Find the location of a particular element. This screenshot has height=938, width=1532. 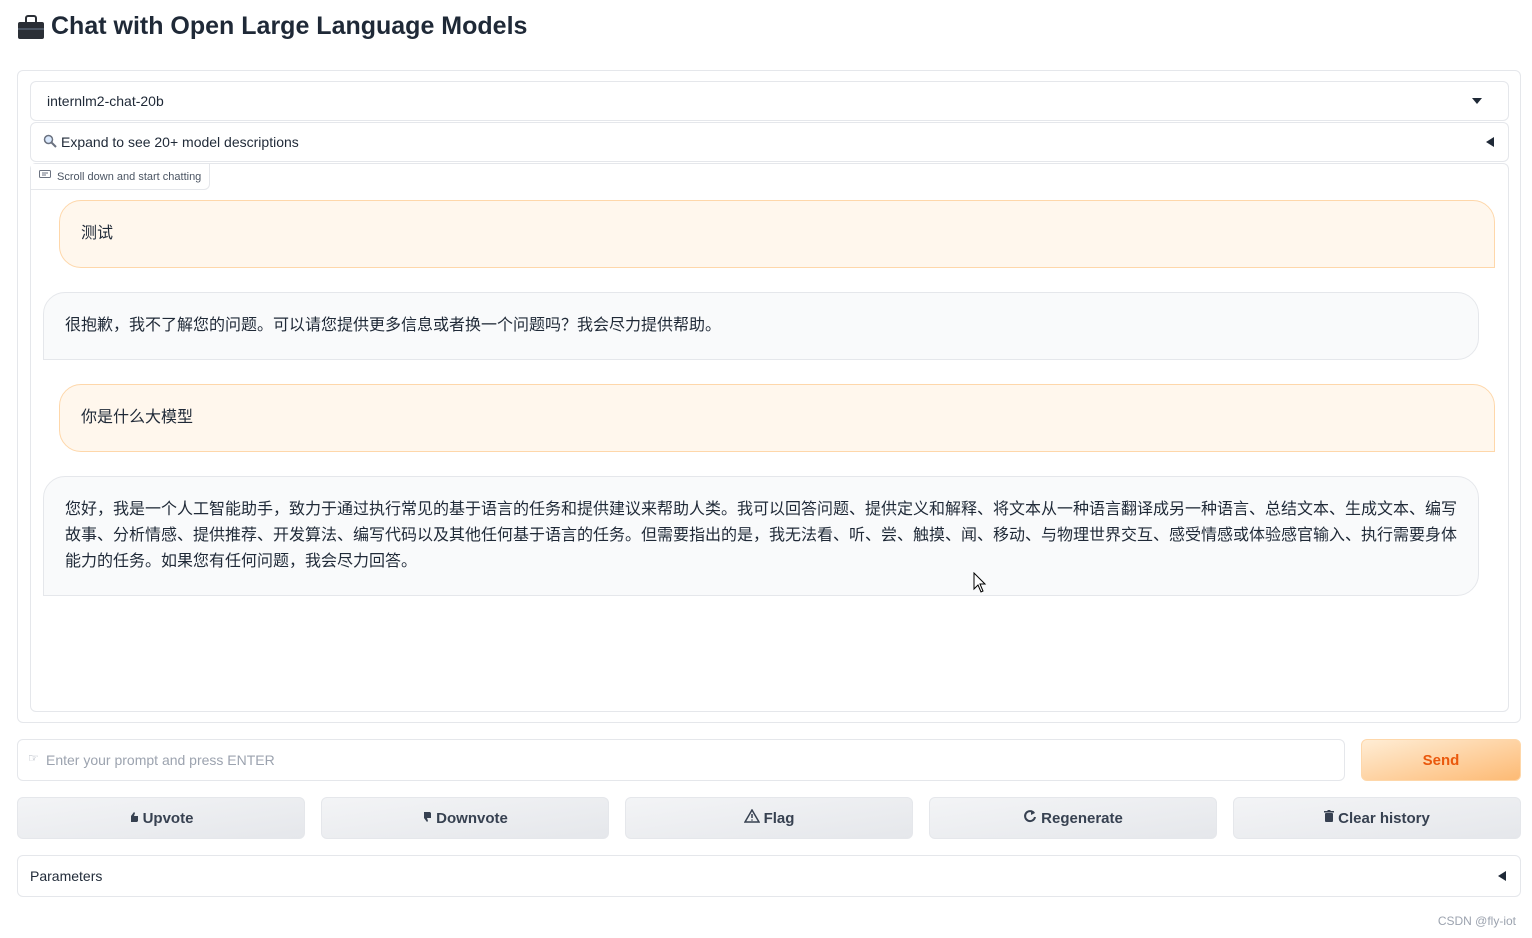

chat-bubble-icon is located at coordinates (45, 176).